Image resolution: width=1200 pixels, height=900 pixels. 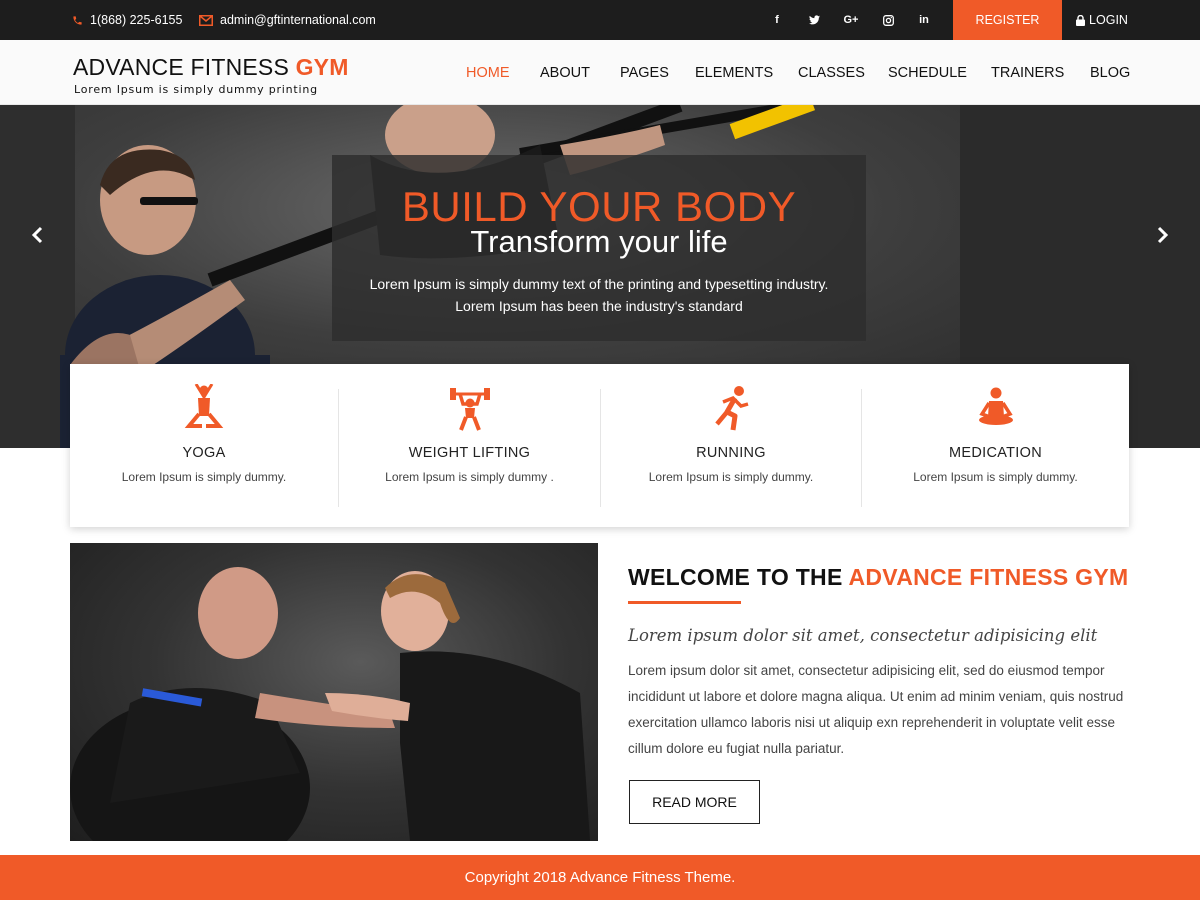 I want to click on hero-subtitle: Transform your life, so click(x=599, y=241).